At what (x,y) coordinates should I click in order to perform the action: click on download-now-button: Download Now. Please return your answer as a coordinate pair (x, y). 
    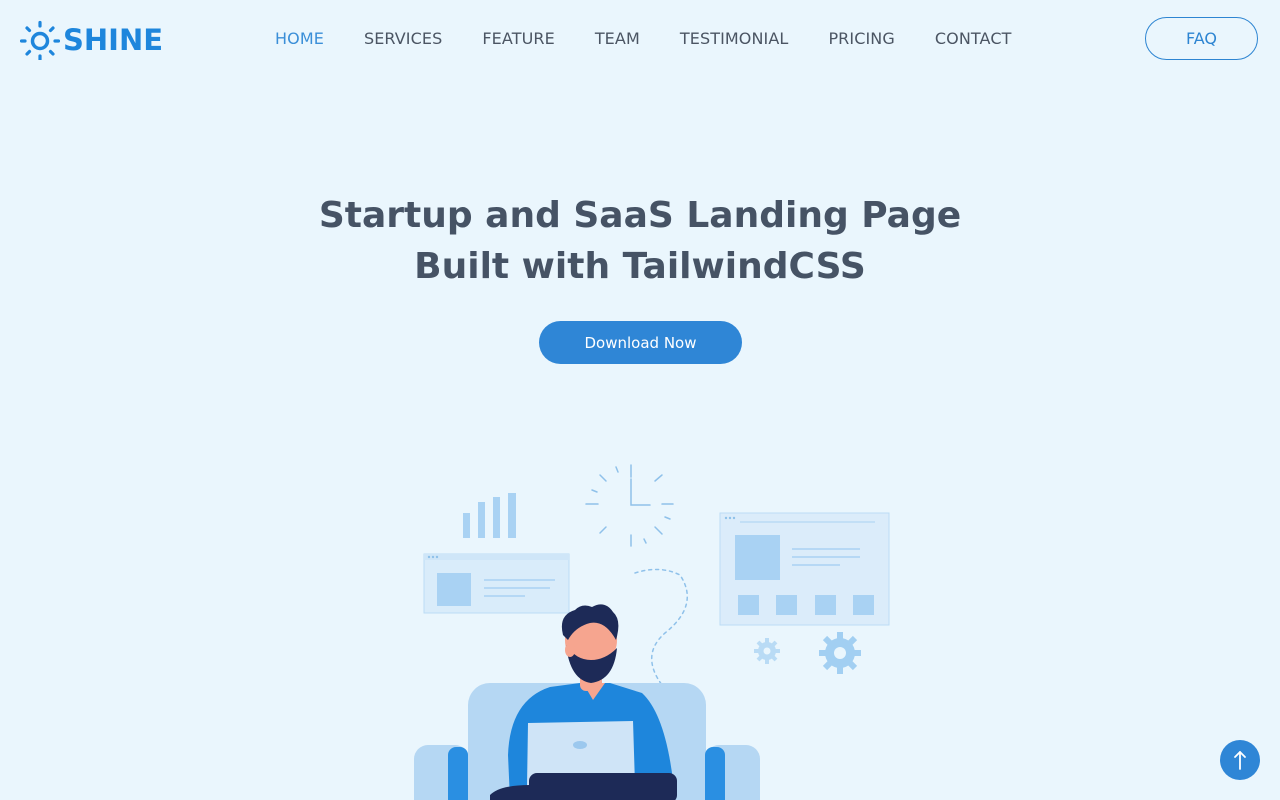
    Looking at the image, I should click on (640, 342).